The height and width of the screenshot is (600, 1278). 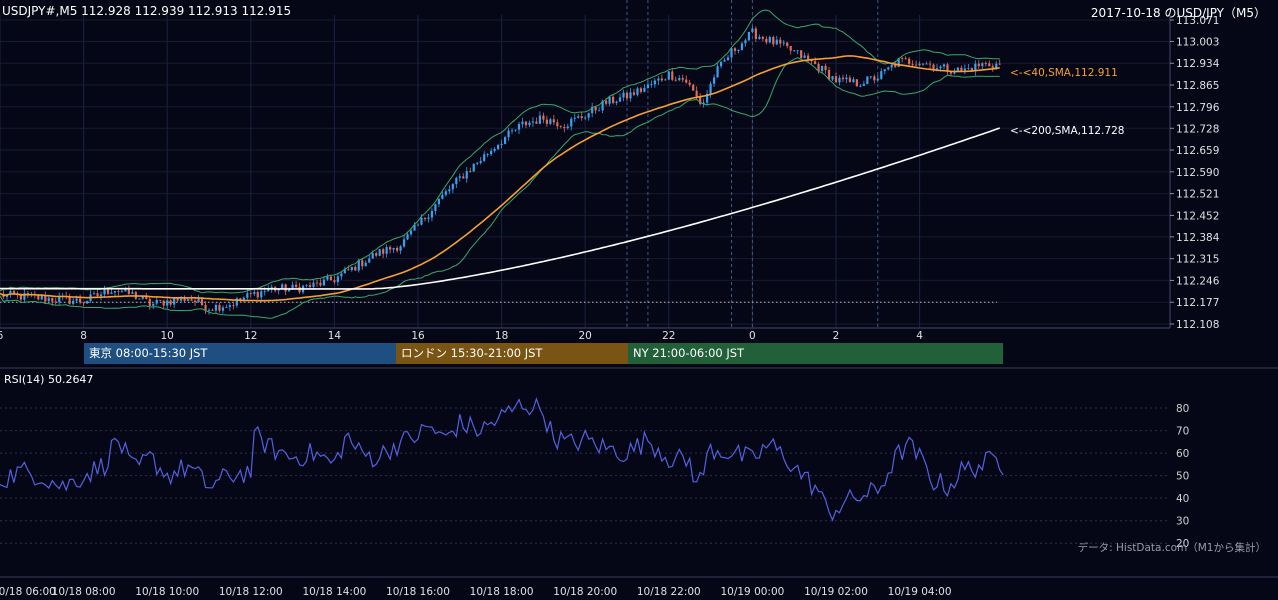 What do you see at coordinates (167, 336) in the screenshot?
I see `hour-tick-label: 10` at bounding box center [167, 336].